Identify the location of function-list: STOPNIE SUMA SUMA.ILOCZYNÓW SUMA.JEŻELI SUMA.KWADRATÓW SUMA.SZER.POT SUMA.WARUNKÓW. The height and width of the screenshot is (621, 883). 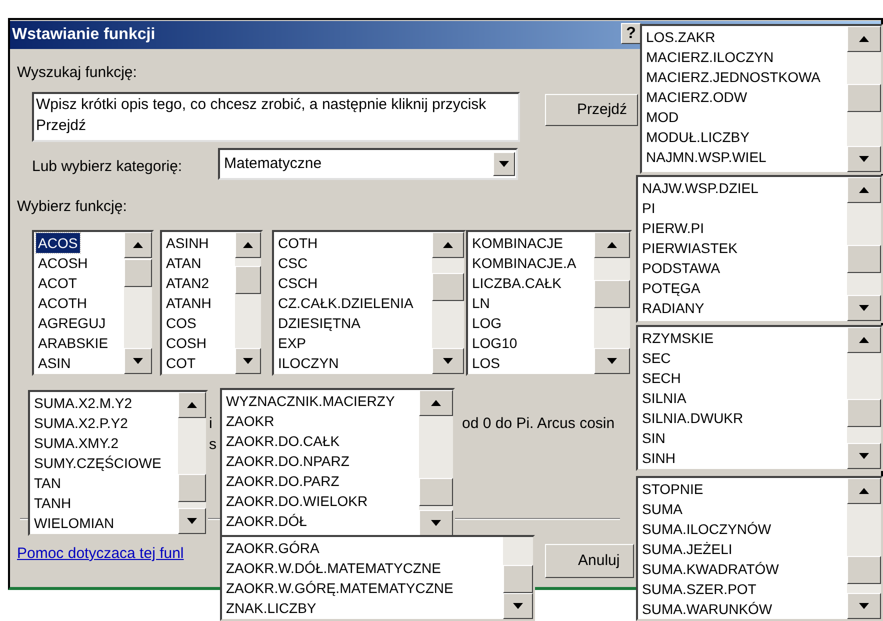
(759, 548).